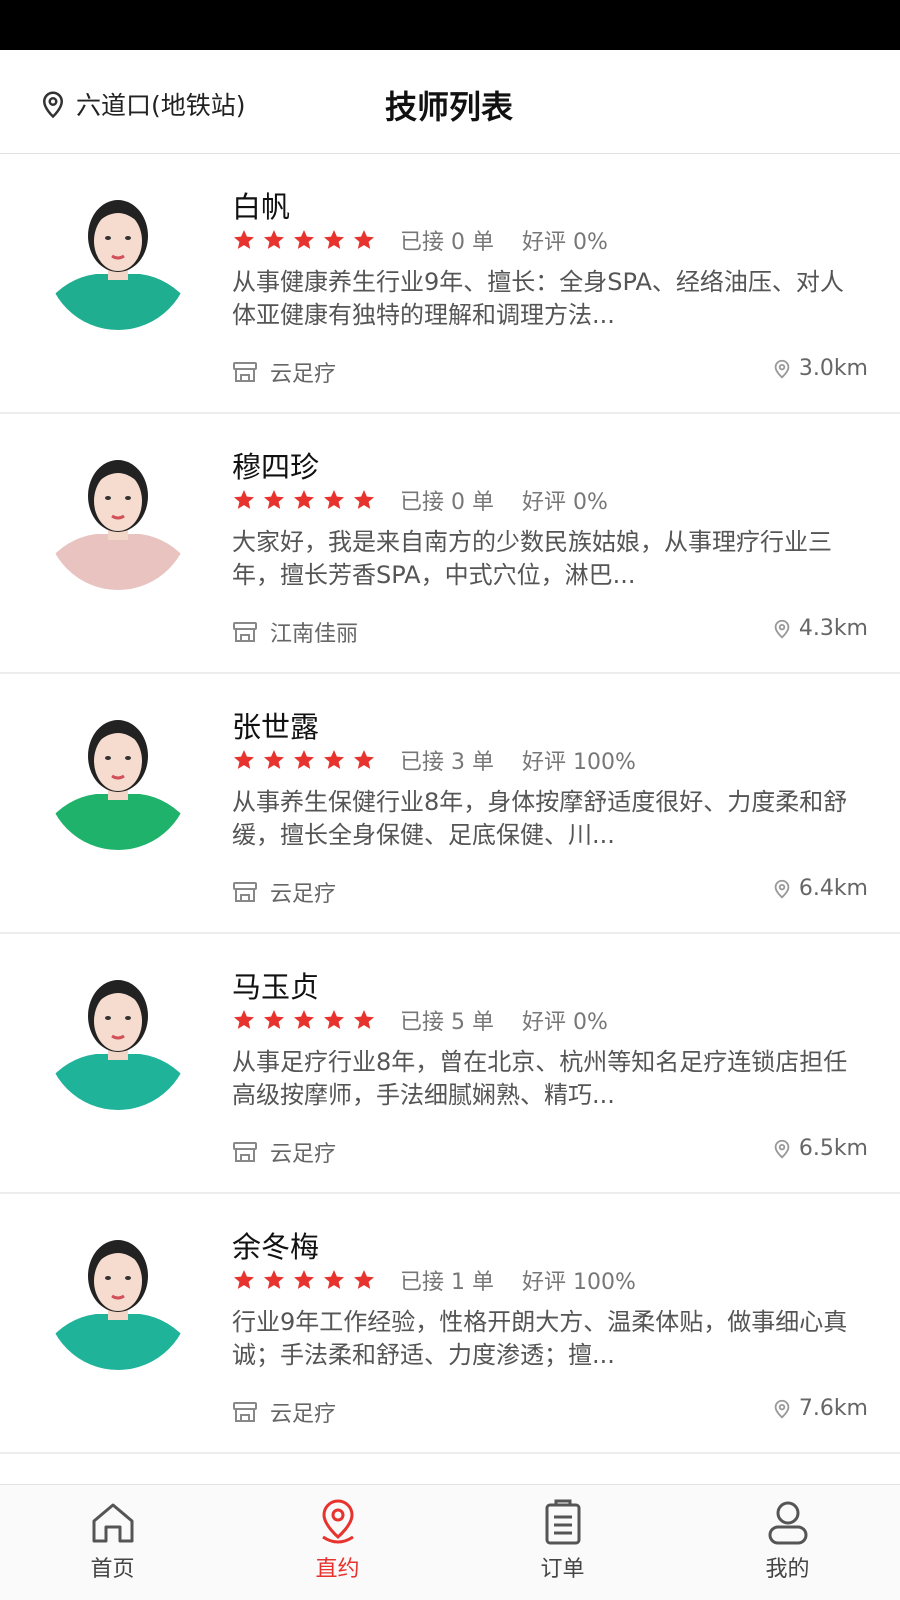 This screenshot has width=900, height=1600. What do you see at coordinates (276, 987) in the screenshot?
I see `technician-name: 马玉贞` at bounding box center [276, 987].